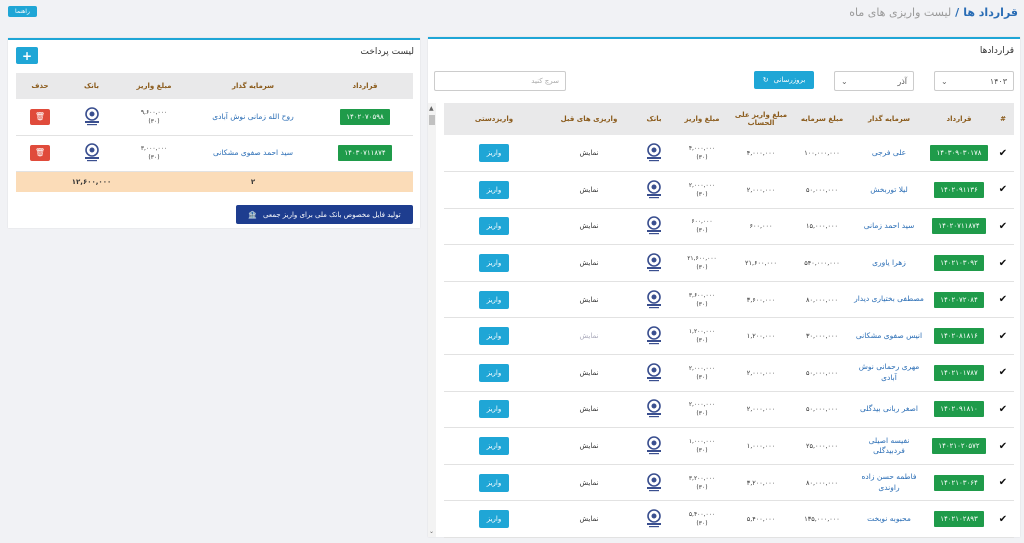  I want to click on contract-number: ۱۴۰۲۱۰۲۰۵۷۲, so click(959, 446).